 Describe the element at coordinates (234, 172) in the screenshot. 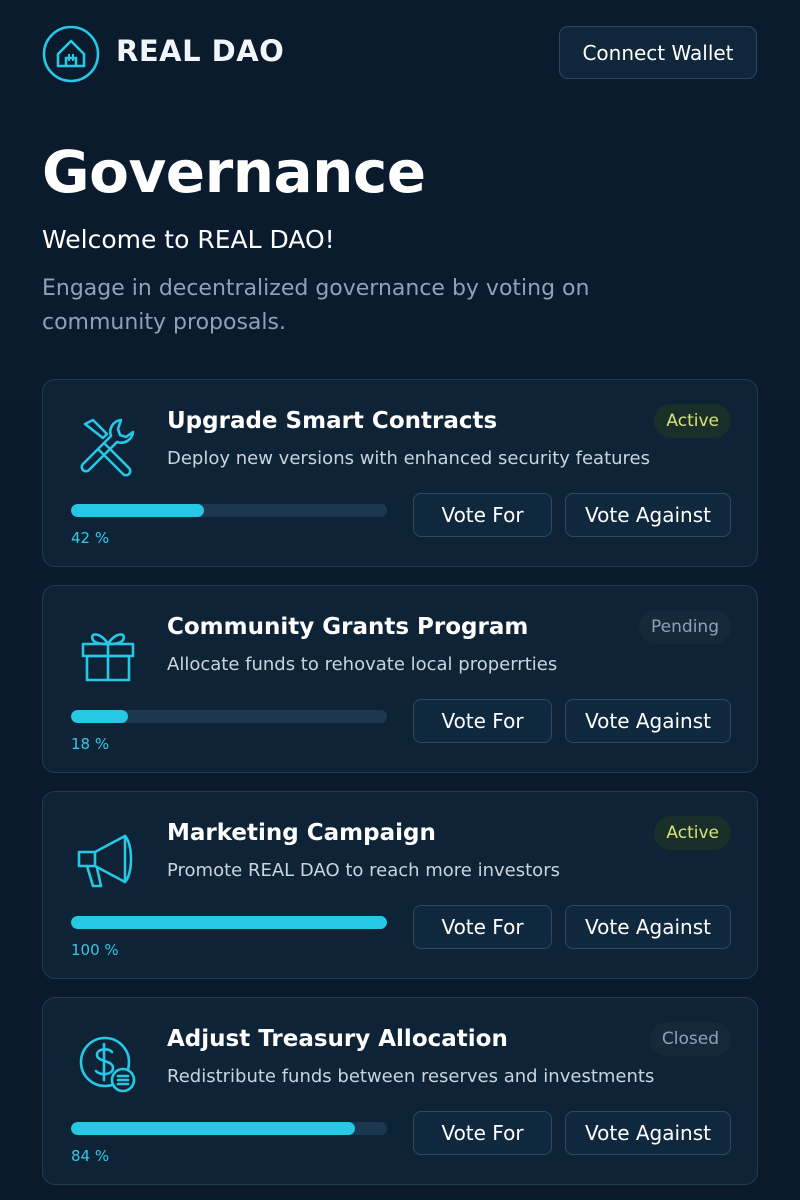

I see `page-title: Governance` at that location.